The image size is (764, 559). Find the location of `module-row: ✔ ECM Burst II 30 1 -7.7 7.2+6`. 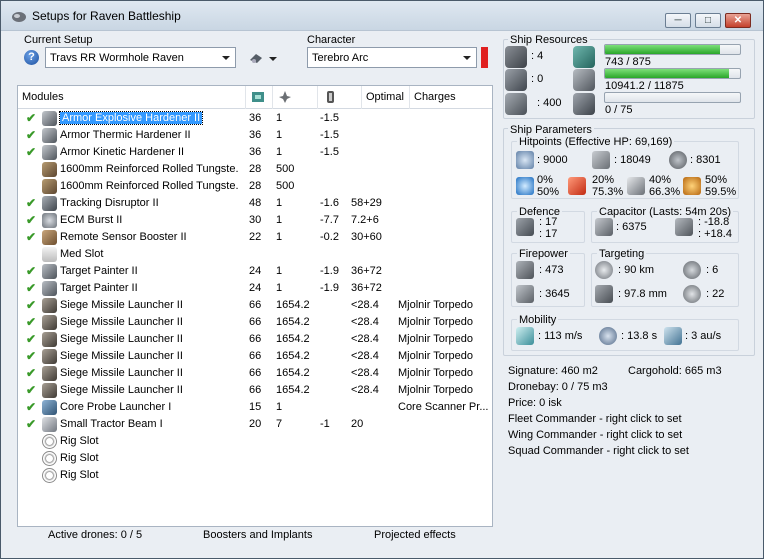

module-row: ✔ ECM Burst II 30 1 -7.7 7.2+6 is located at coordinates (255, 220).